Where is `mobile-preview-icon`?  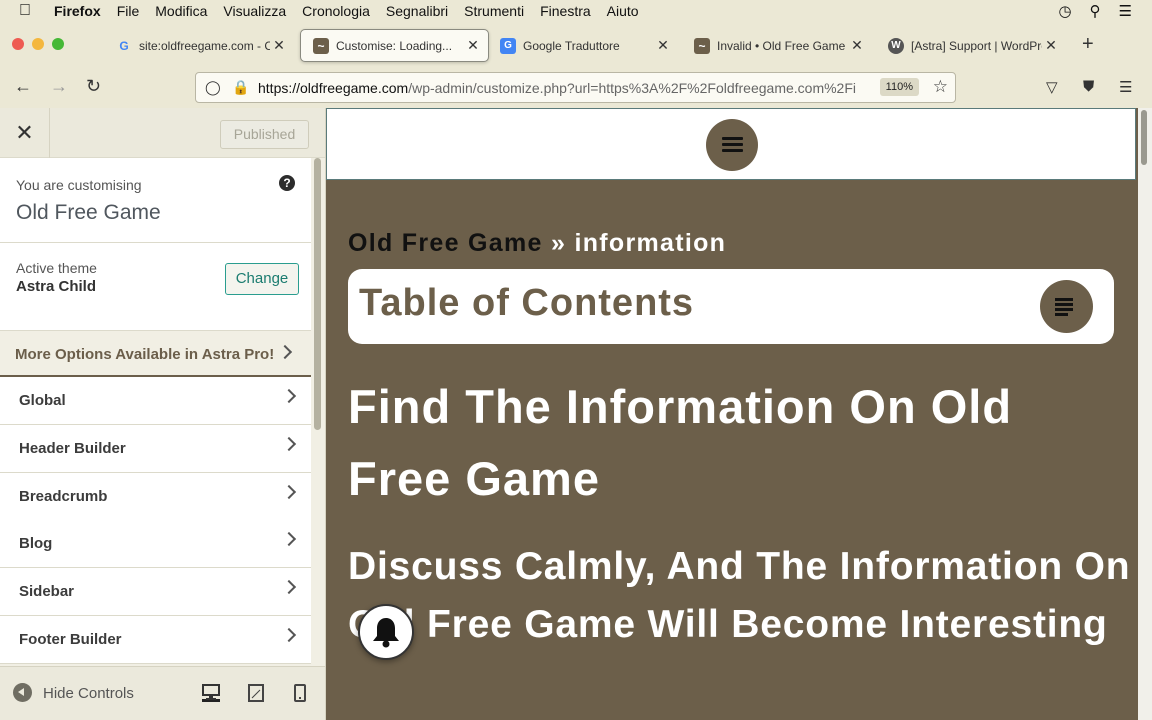 mobile-preview-icon is located at coordinates (303, 693).